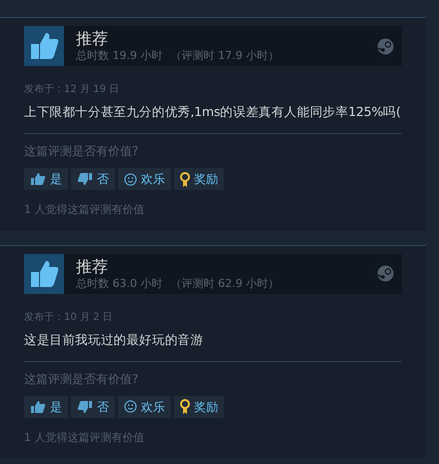  I want to click on playtime-total: 总时数 63.0 小时, so click(119, 283).